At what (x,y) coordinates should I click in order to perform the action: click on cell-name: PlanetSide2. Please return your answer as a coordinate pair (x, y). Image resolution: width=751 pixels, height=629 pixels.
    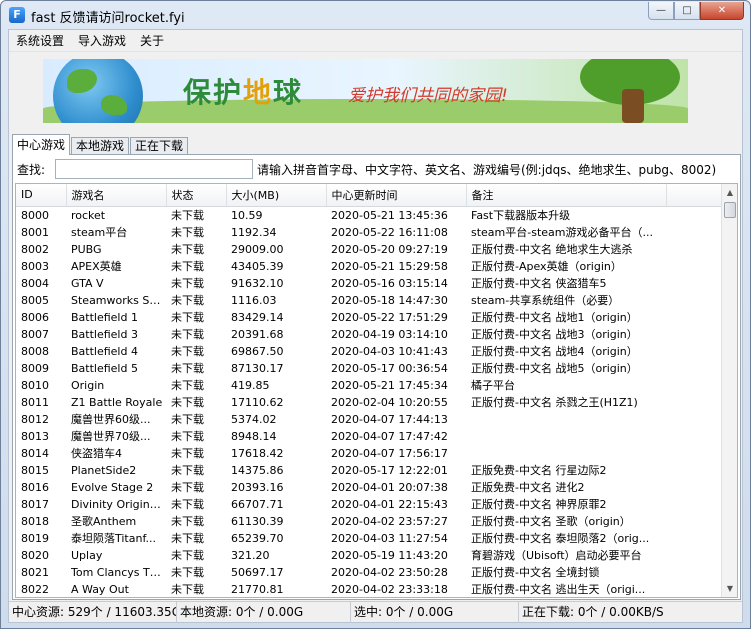
    Looking at the image, I should click on (104, 470).